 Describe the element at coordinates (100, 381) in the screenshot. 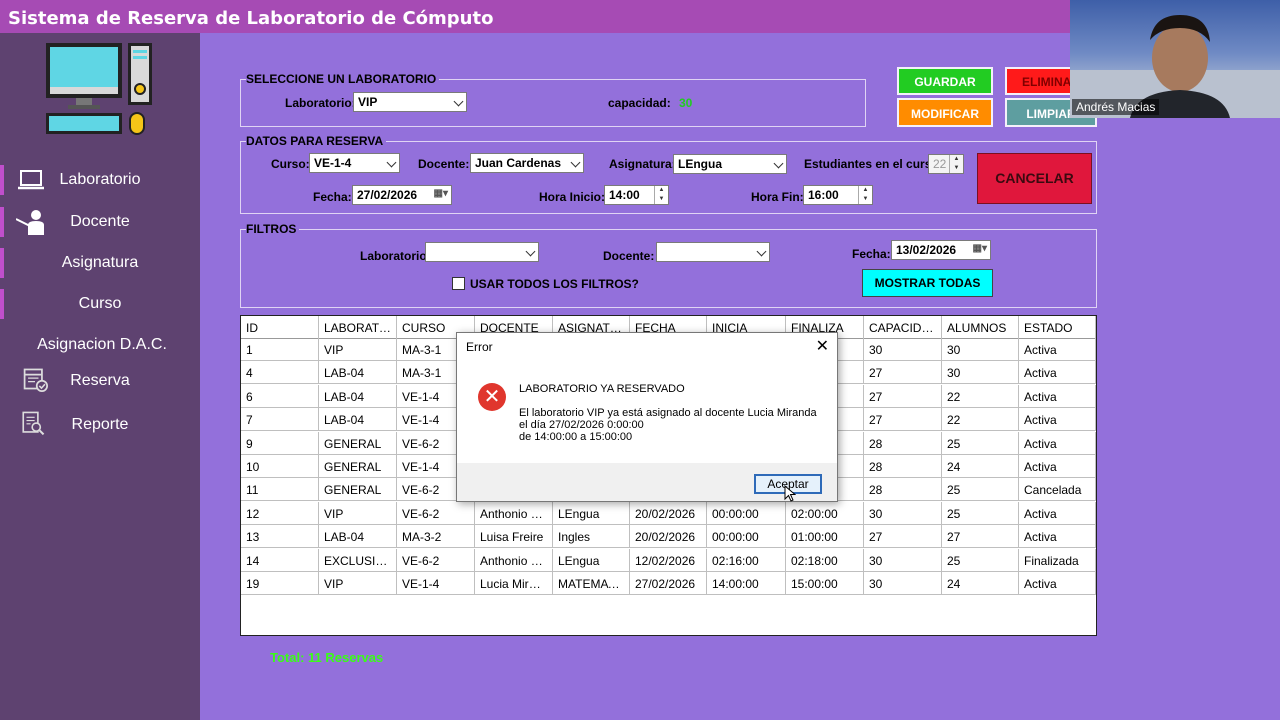

I see `sidebar-item-reserva: Reserva` at that location.